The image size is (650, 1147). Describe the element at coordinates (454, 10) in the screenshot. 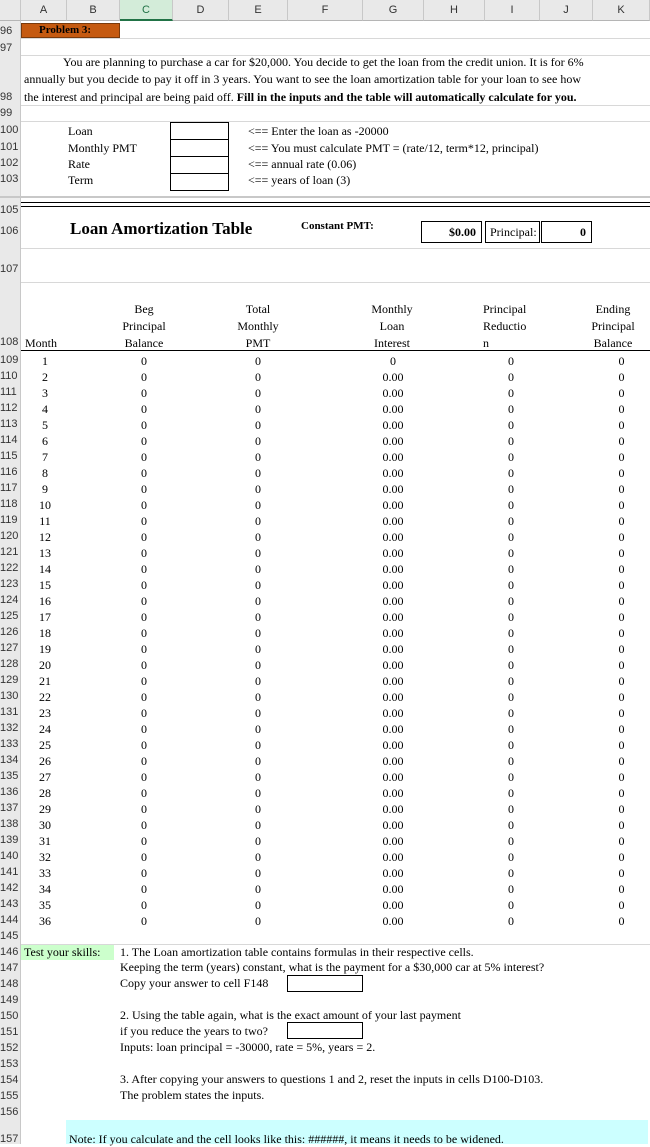

I see `column-header-h: H` at that location.